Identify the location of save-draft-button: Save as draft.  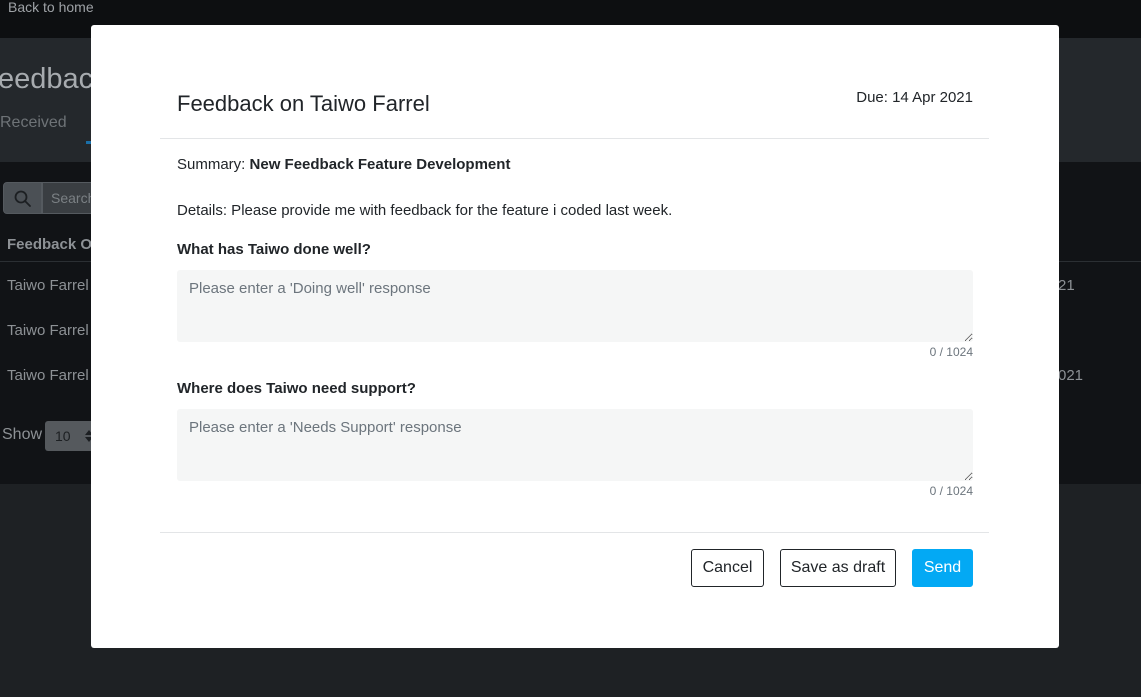
(838, 568).